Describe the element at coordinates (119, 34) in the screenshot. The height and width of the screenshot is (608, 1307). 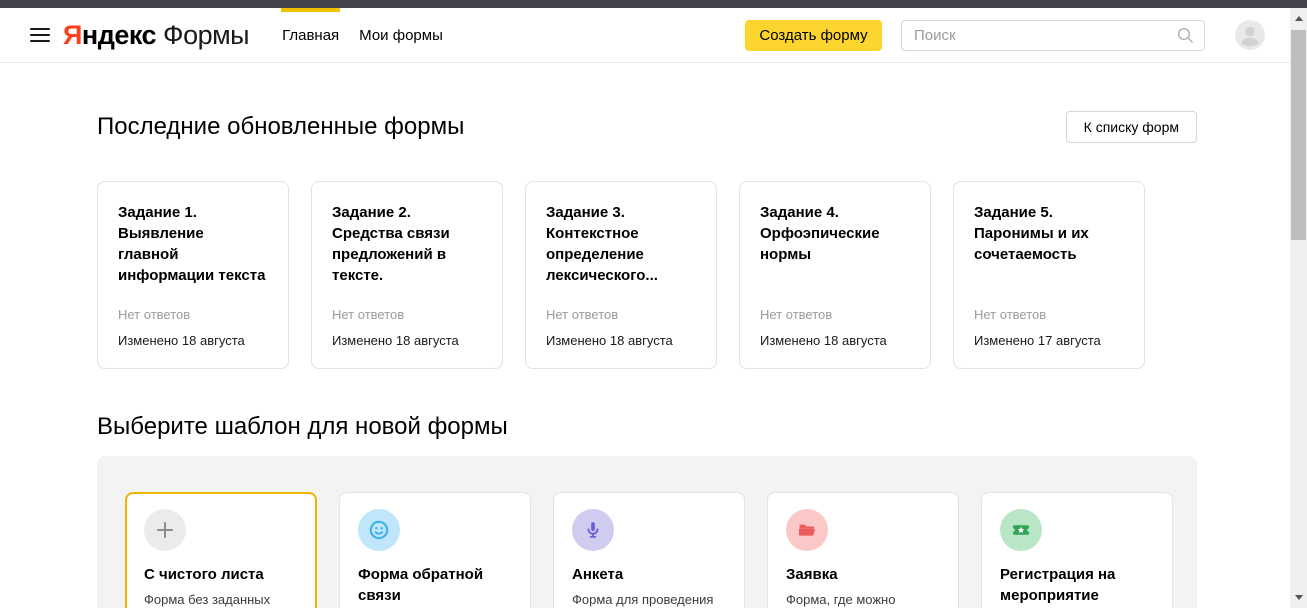
I see `logo-brand-rest: ндекс` at that location.